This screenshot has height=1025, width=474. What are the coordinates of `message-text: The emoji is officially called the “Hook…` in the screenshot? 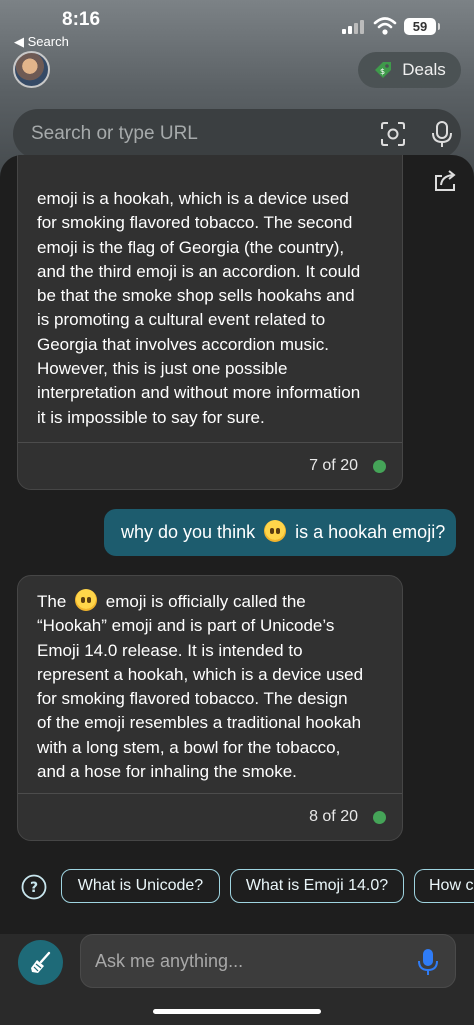 It's located at (214, 686).